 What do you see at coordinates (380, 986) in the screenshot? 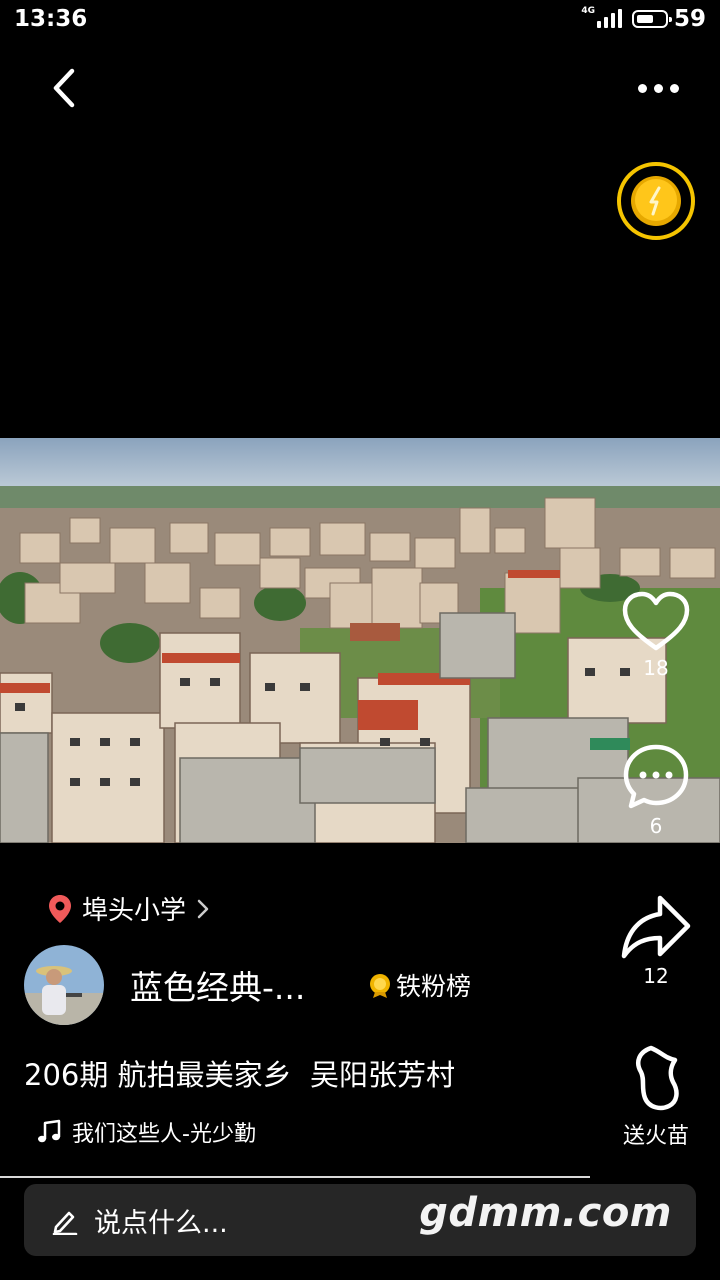
I see `medal-icon` at bounding box center [380, 986].